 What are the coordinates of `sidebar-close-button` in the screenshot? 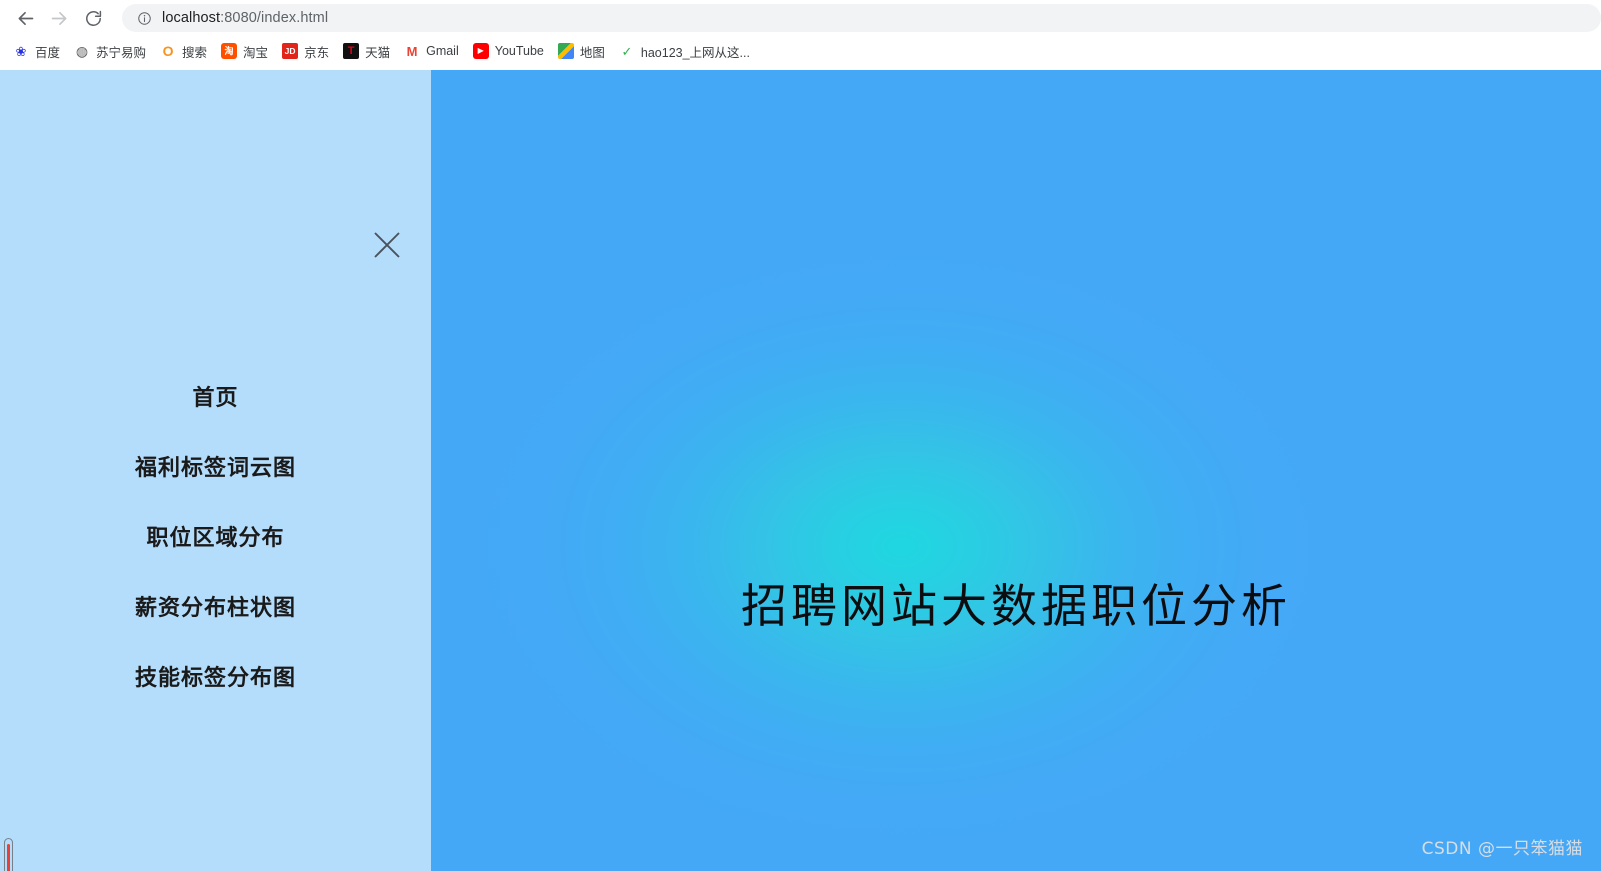 It's located at (387, 247).